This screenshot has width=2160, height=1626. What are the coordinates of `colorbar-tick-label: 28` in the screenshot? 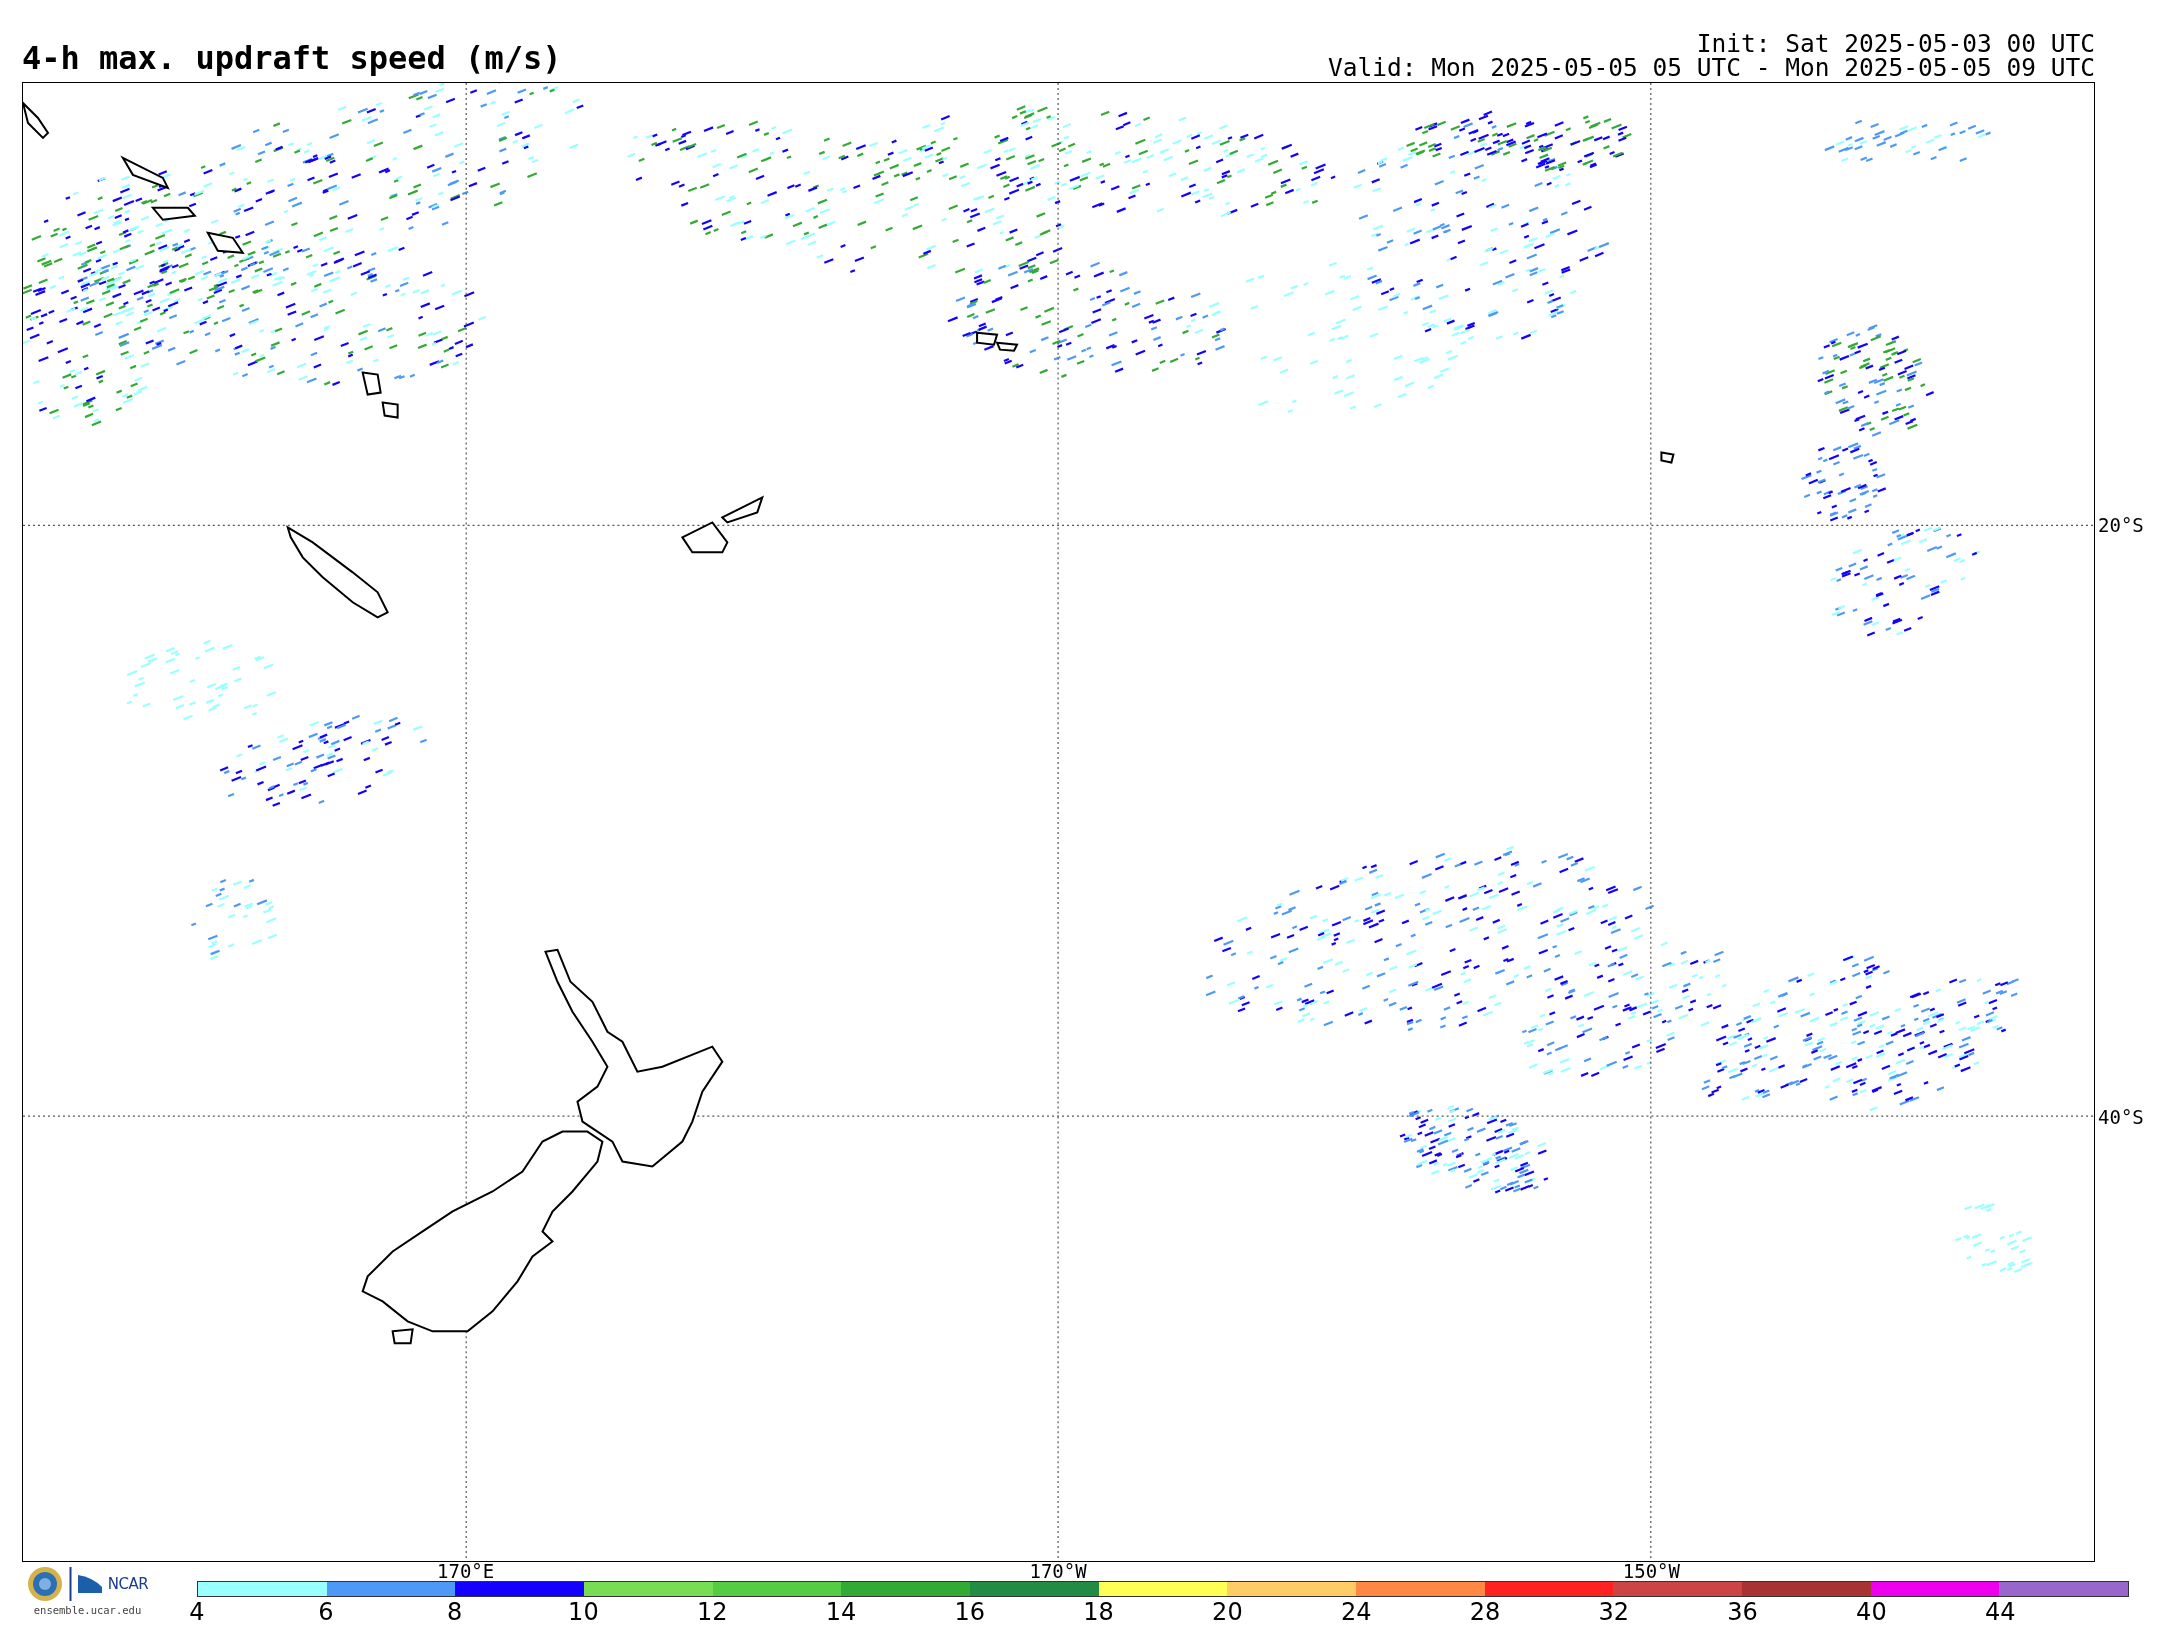 It's located at (1485, 1612).